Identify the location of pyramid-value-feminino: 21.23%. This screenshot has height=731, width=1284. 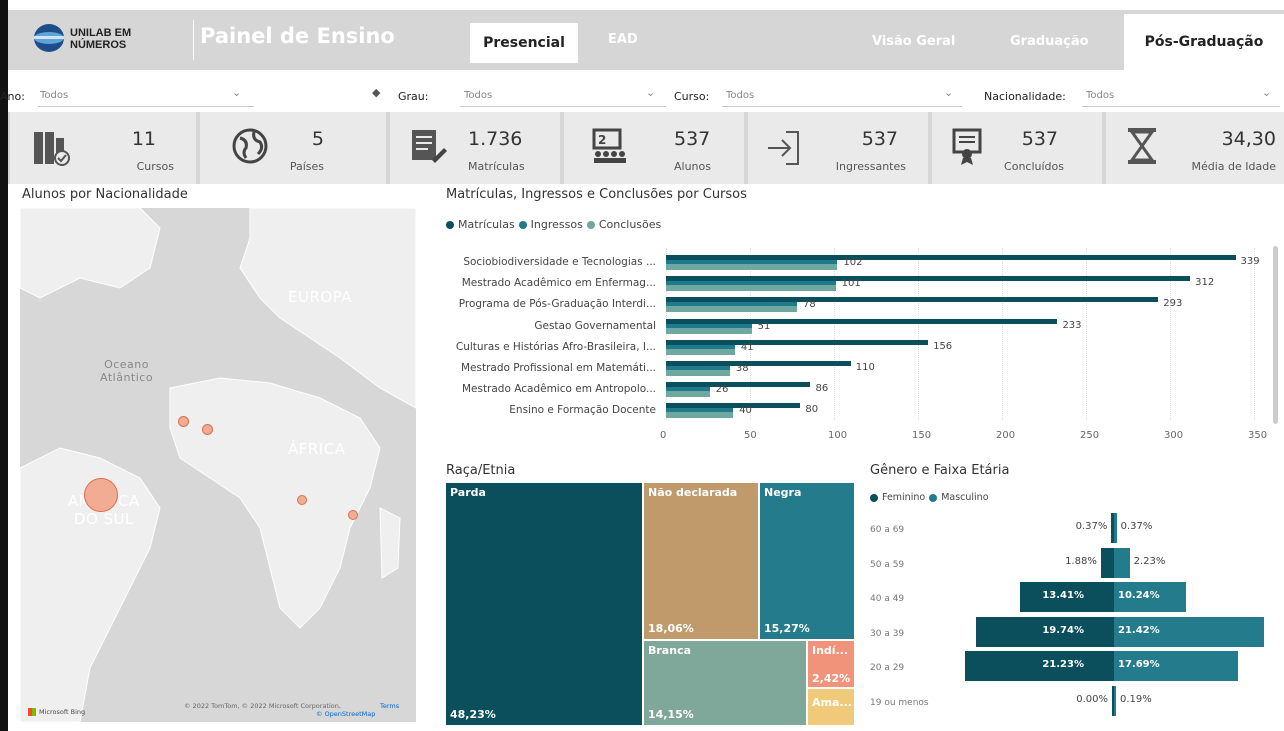
(1063, 664).